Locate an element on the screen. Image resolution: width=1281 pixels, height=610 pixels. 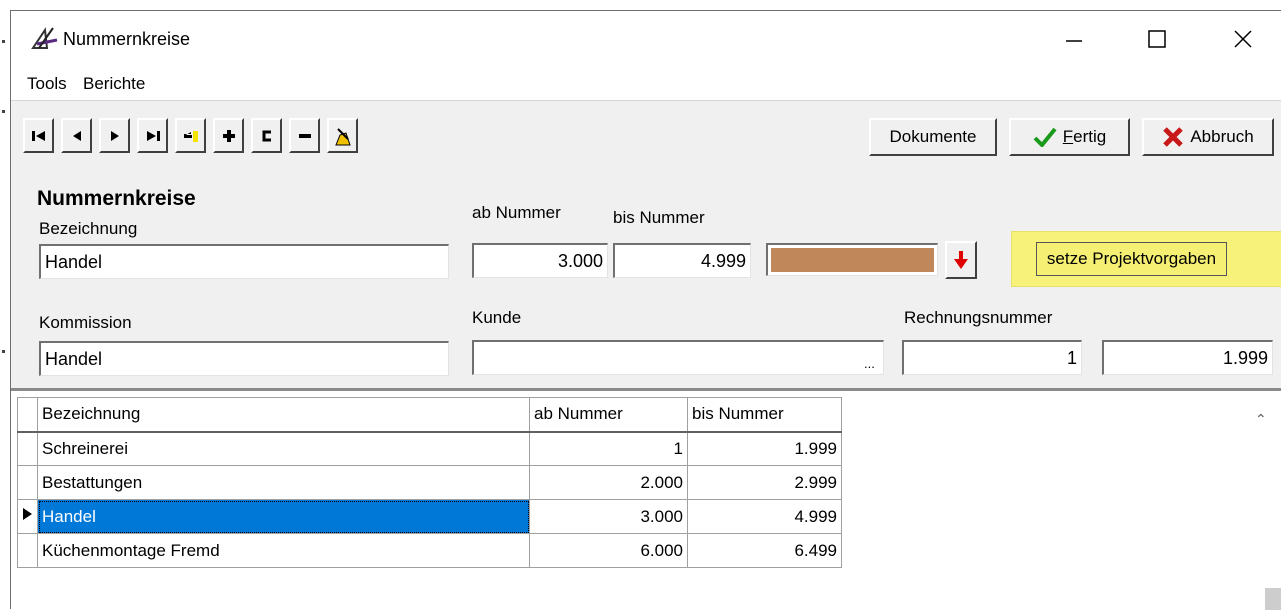
copy-record-button is located at coordinates (266, 135).